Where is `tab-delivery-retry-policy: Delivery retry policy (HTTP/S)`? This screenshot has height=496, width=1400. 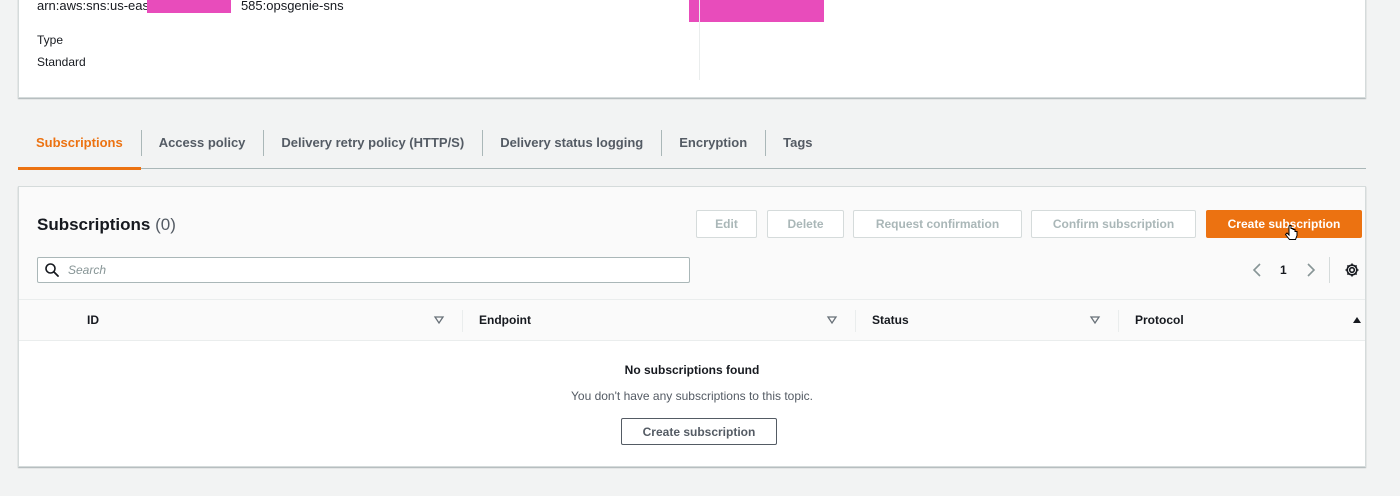 tab-delivery-retry-policy: Delivery retry policy (HTTP/S) is located at coordinates (372, 147).